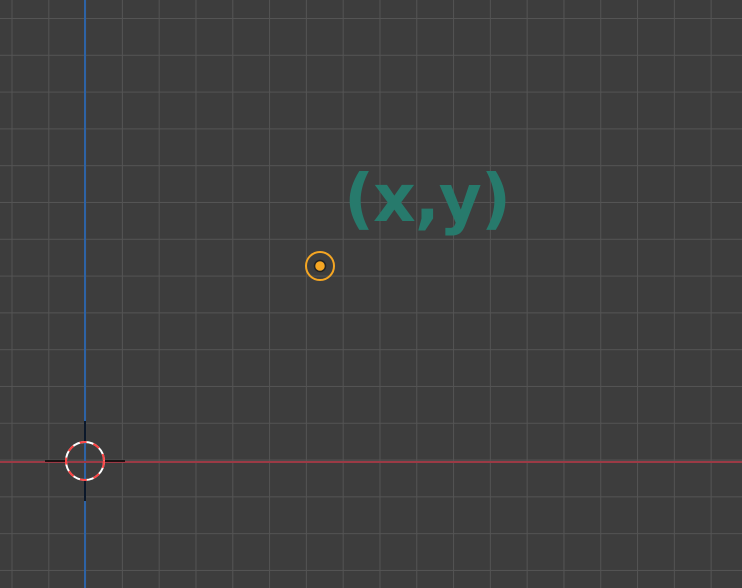  What do you see at coordinates (427, 198) in the screenshot?
I see `coordinate-label: (x,y)` at bounding box center [427, 198].